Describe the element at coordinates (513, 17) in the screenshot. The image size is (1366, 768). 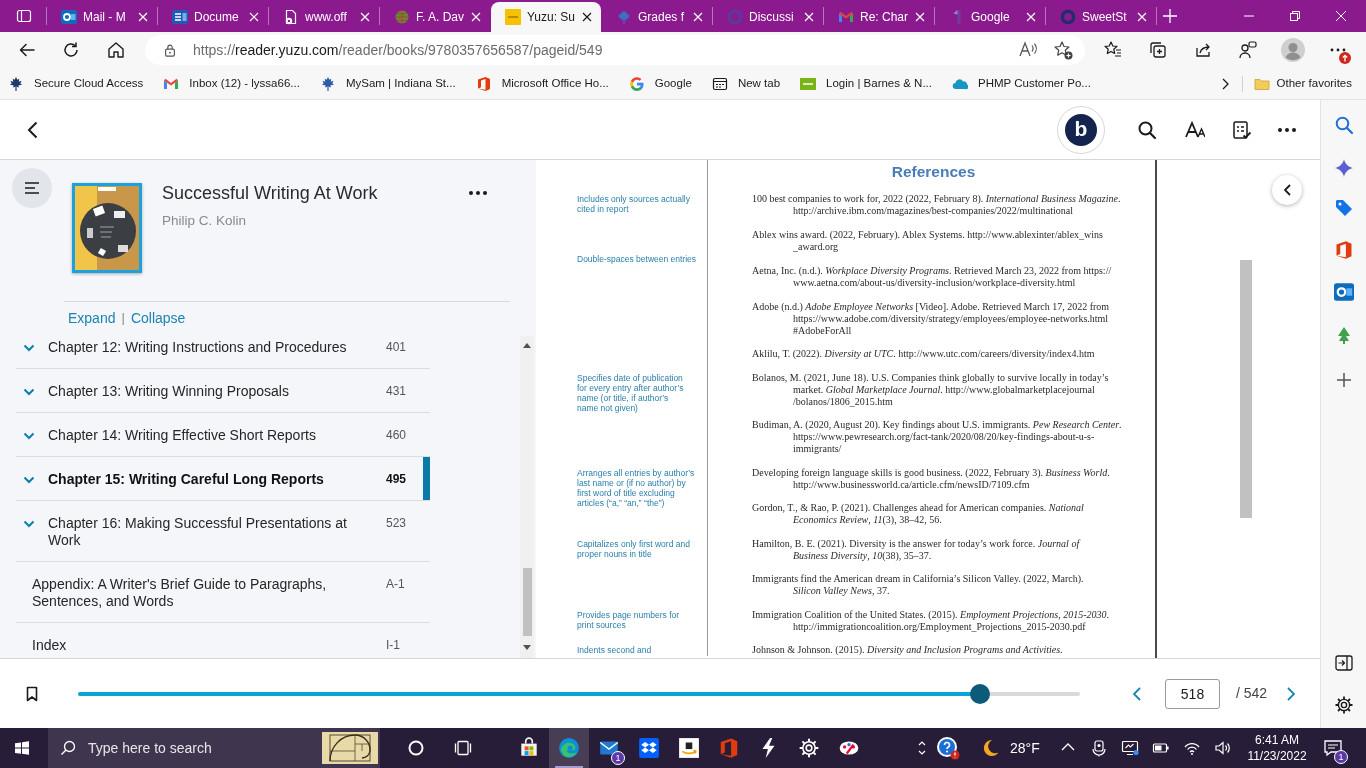
I see `square-logo-icon` at that location.